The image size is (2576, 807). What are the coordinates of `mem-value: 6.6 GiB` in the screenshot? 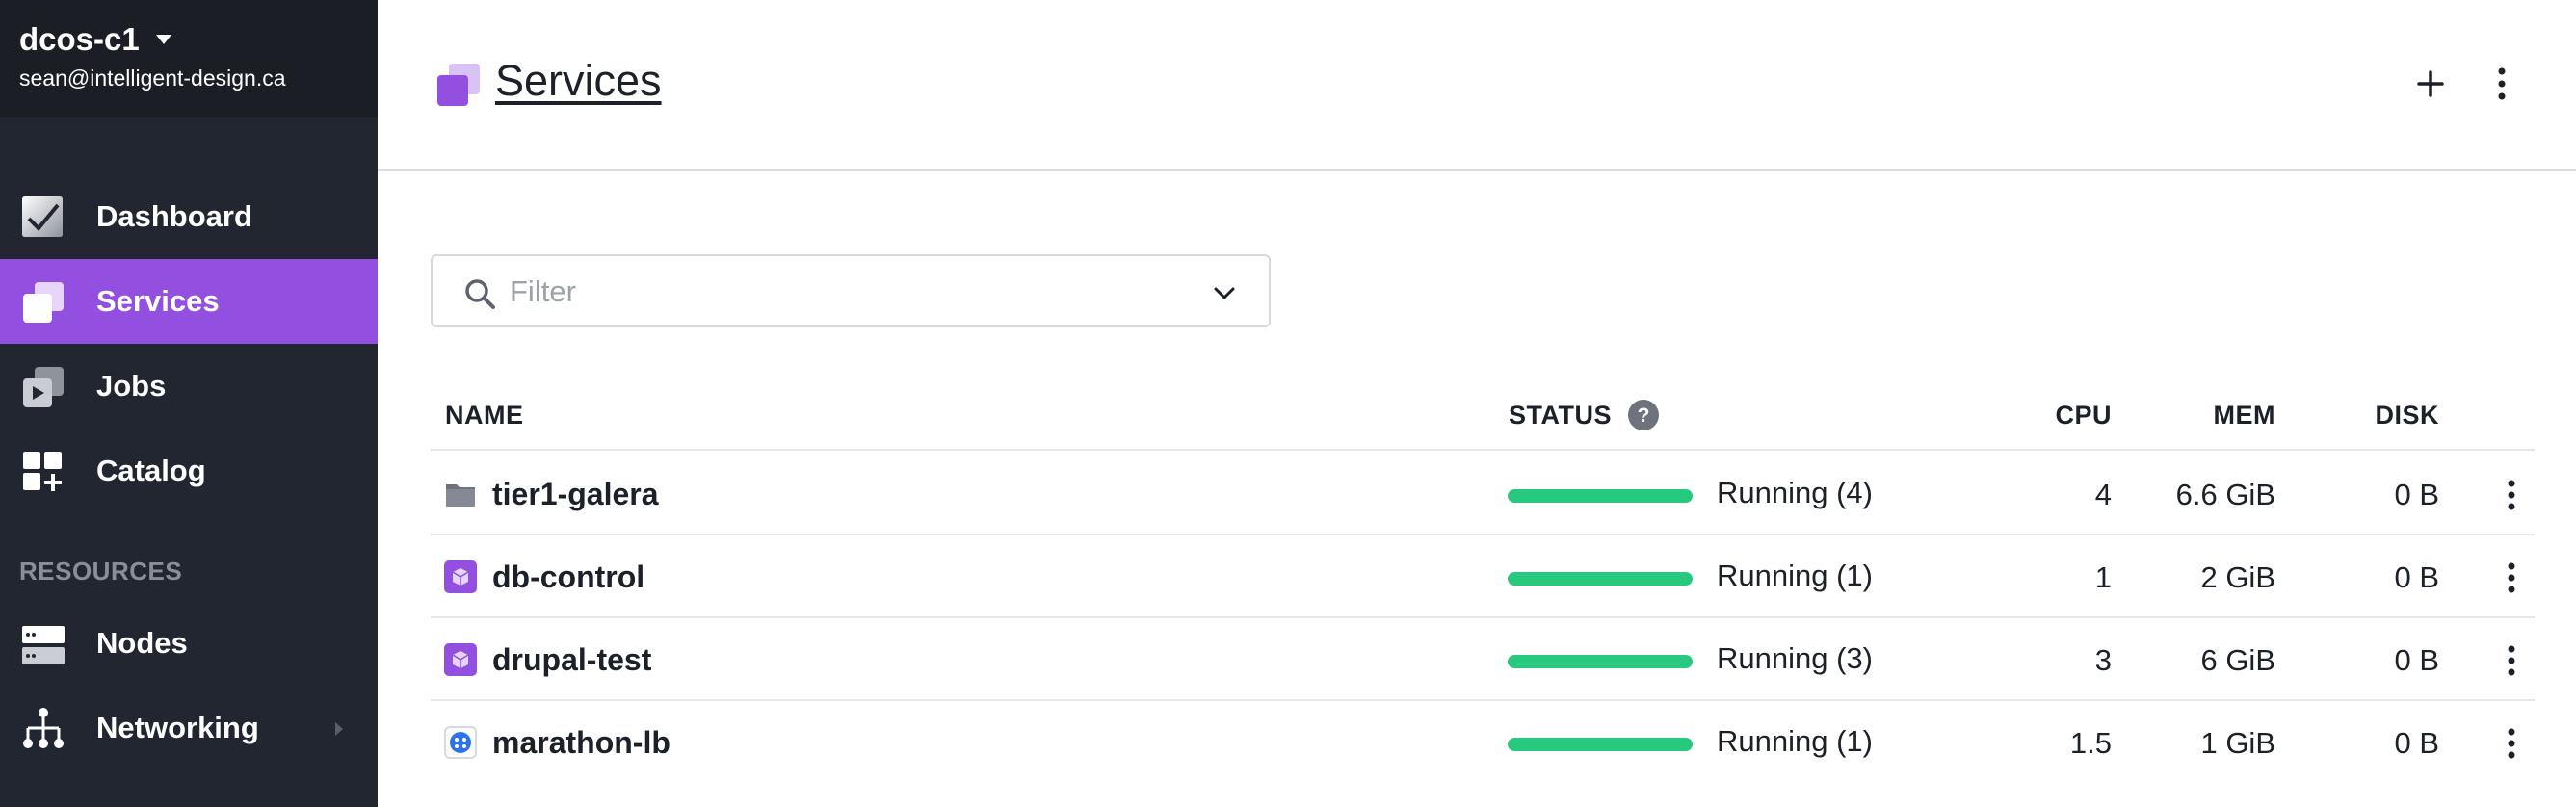 It's located at (2225, 494).